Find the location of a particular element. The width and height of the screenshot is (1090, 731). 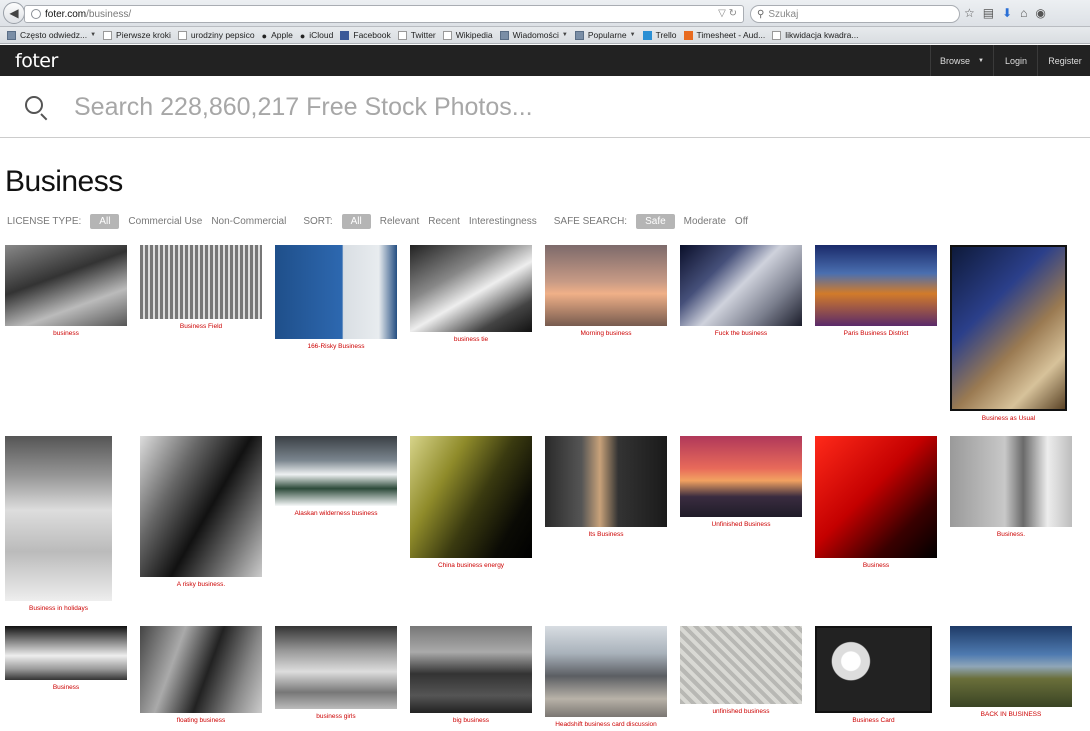

photo-caption: business girls is located at coordinates (336, 716).